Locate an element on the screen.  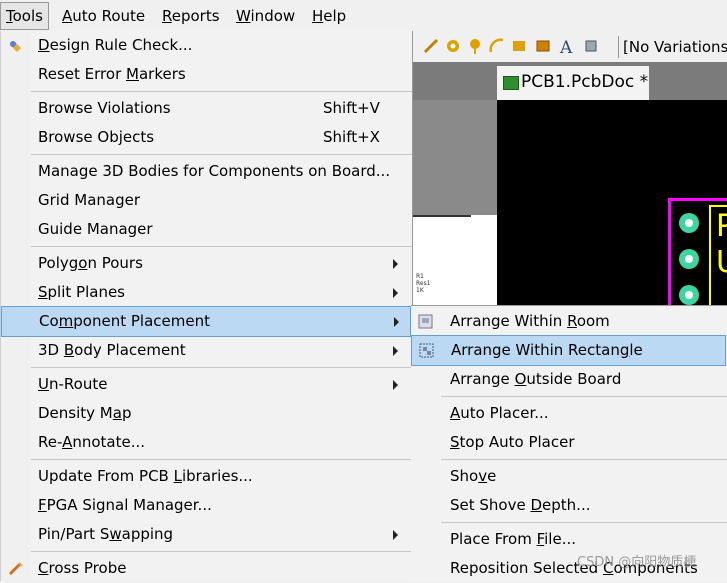
menubar-window: Window is located at coordinates (265, 16).